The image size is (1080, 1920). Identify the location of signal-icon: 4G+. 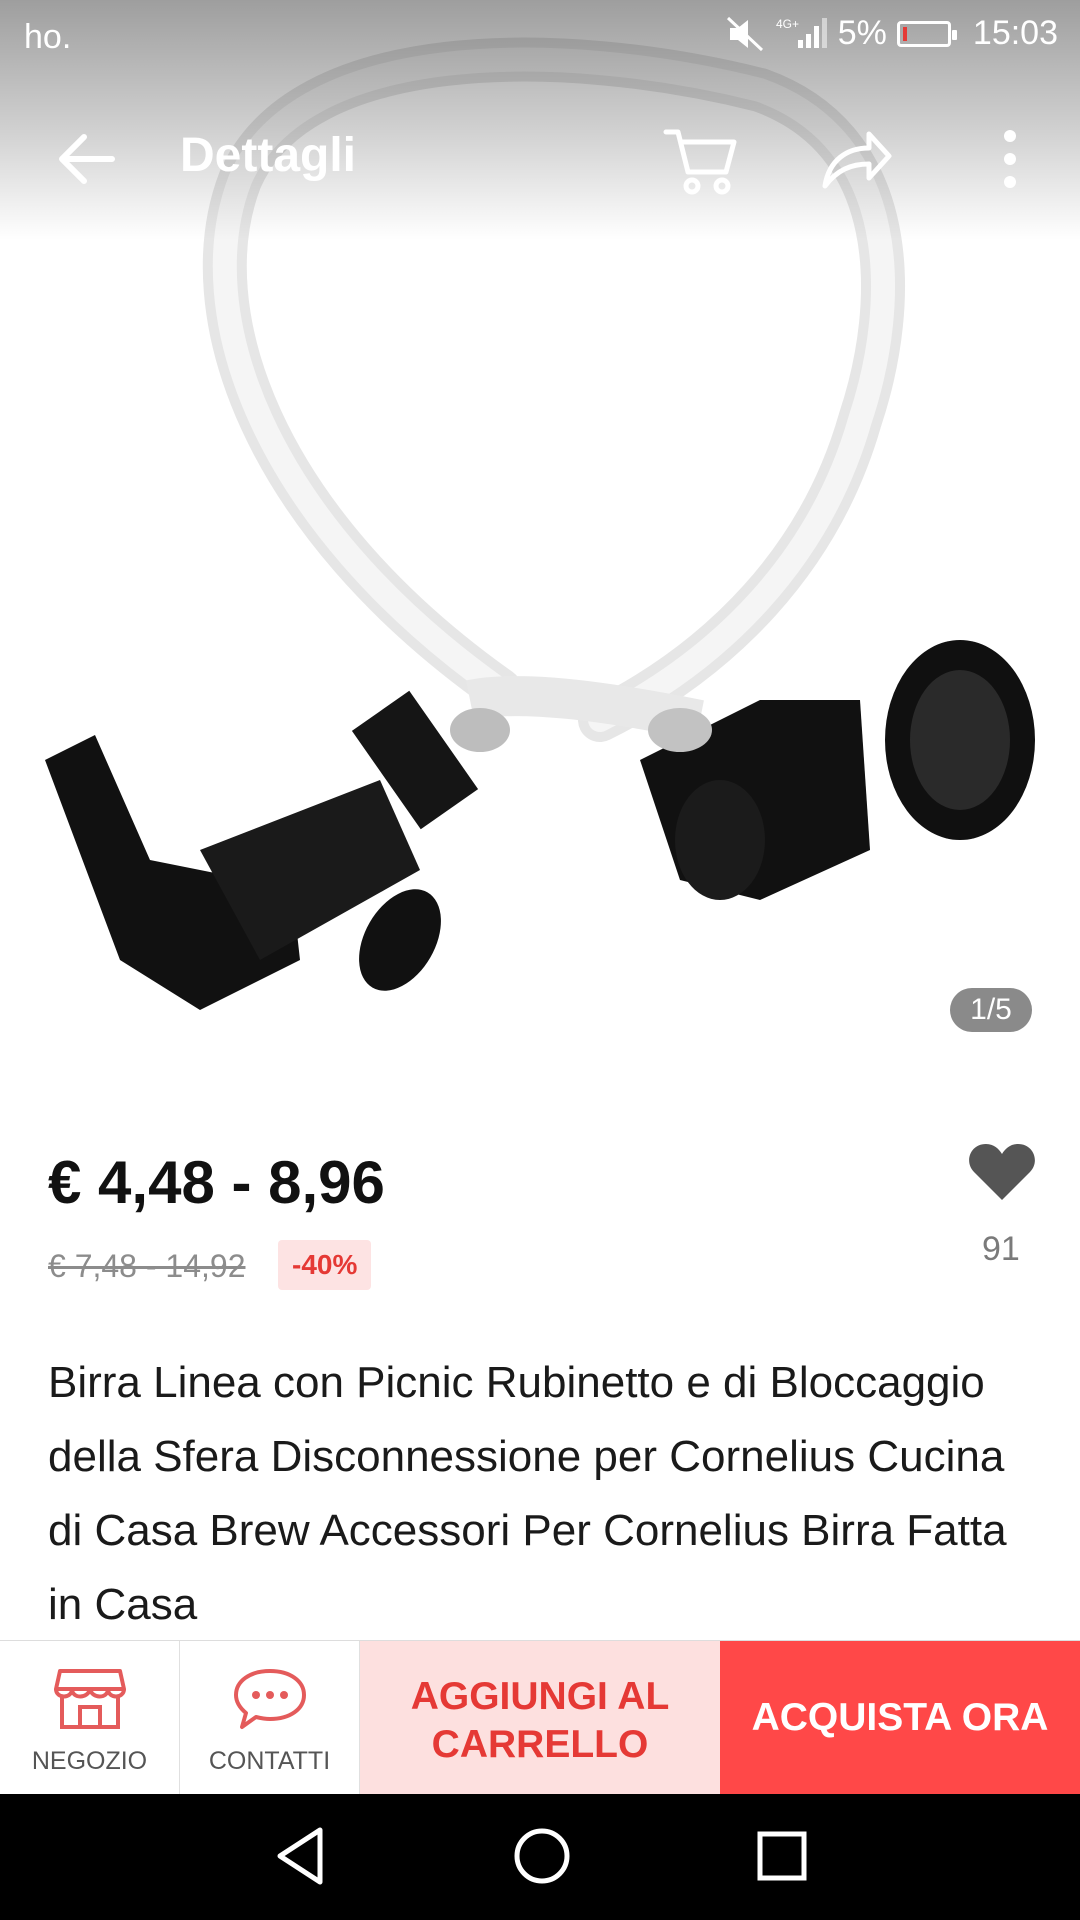
(801, 32).